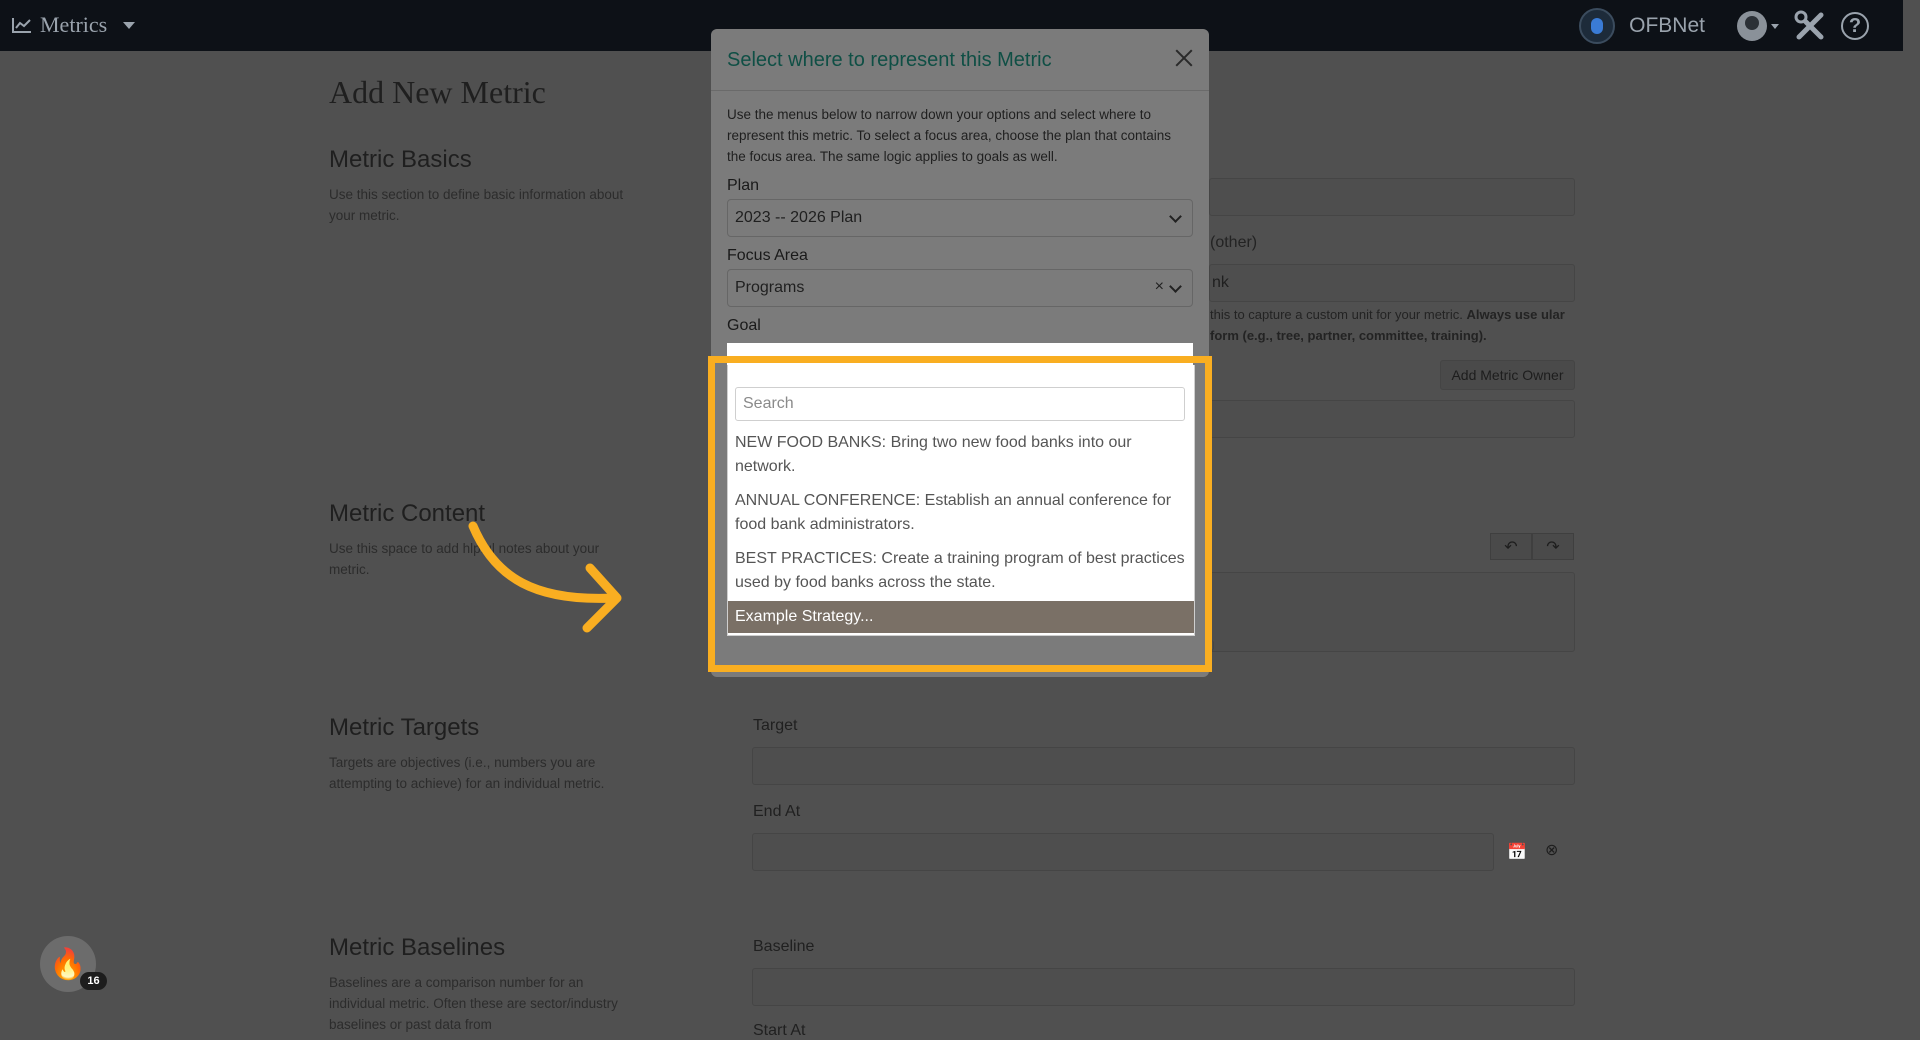  Describe the element at coordinates (1667, 25) in the screenshot. I see `org-name: OFBNet` at that location.